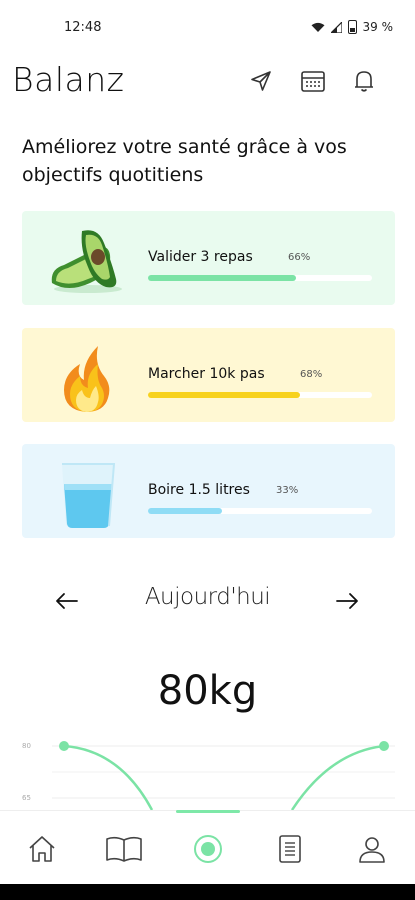 This screenshot has width=415, height=900. I want to click on goal-percent: 66%, so click(299, 257).